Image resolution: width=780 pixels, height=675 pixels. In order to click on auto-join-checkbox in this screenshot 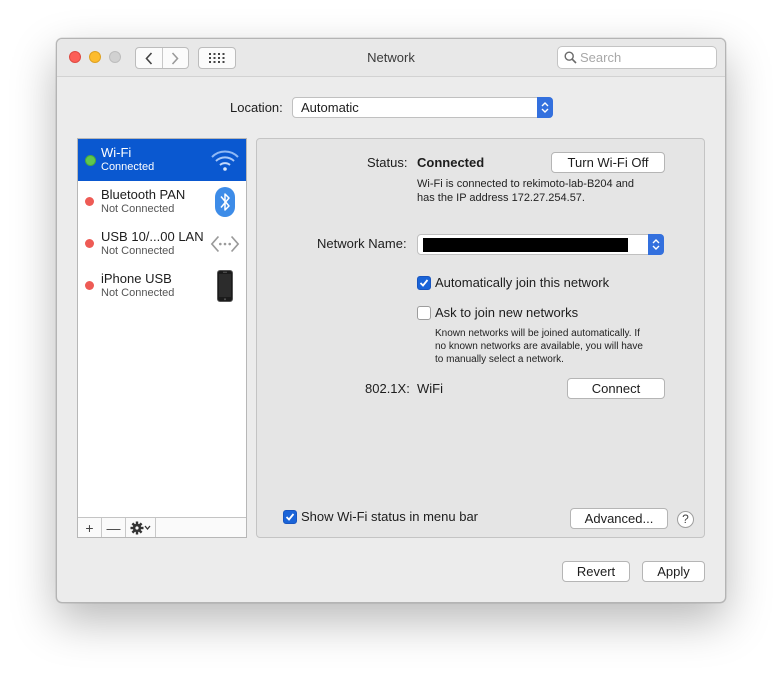, I will do `click(424, 283)`.